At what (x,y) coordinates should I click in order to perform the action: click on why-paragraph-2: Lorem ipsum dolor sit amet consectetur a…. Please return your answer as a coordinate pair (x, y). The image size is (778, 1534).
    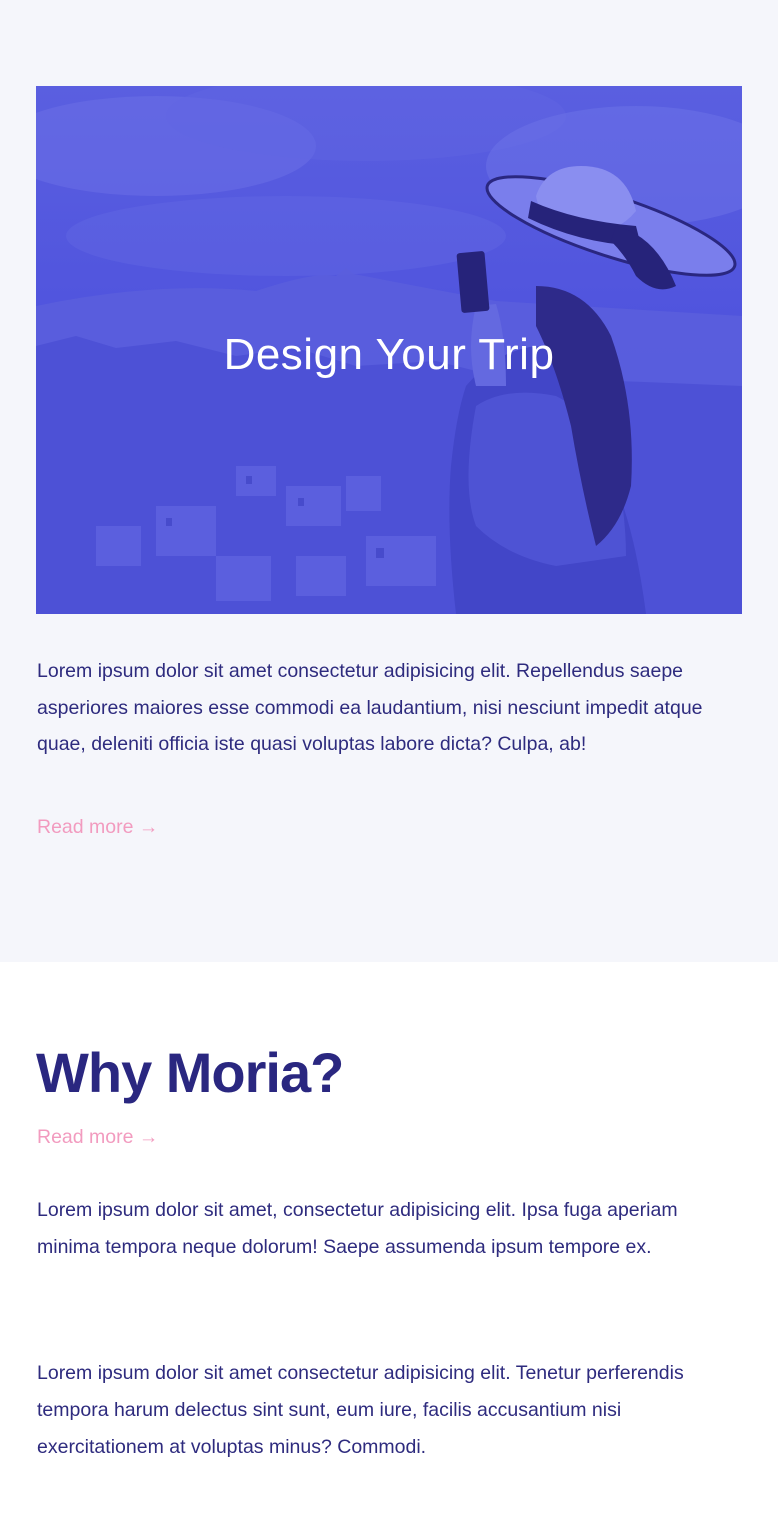
    Looking at the image, I should click on (360, 1410).